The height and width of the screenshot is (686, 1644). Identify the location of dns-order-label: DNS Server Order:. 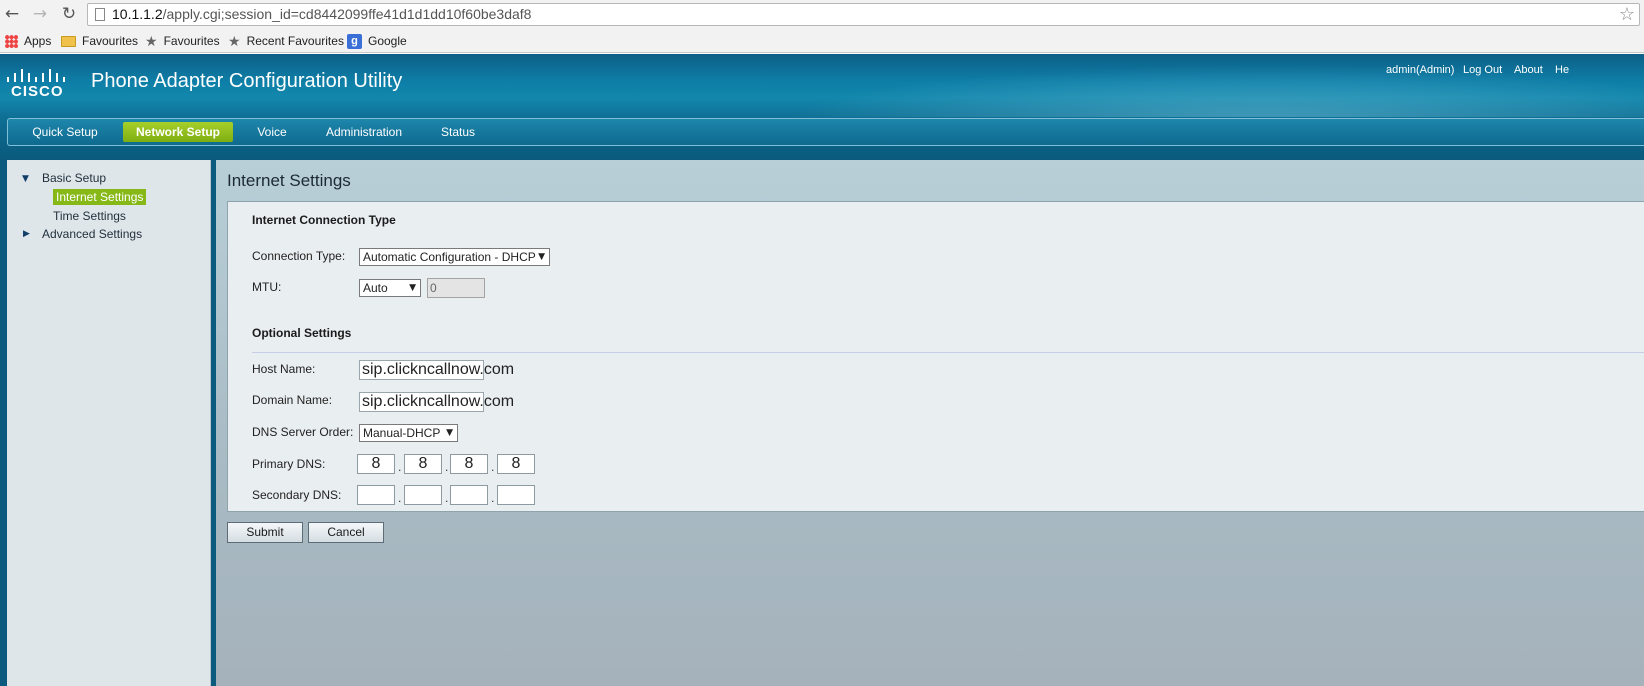
(303, 432).